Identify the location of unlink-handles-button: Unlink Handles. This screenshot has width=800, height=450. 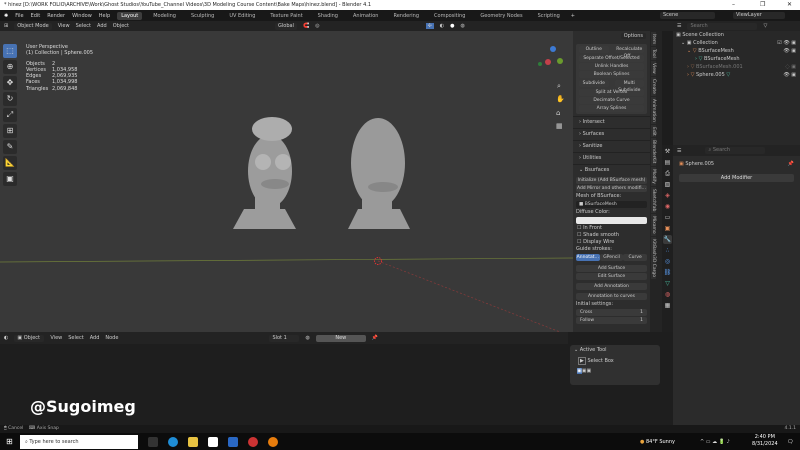
(611, 66).